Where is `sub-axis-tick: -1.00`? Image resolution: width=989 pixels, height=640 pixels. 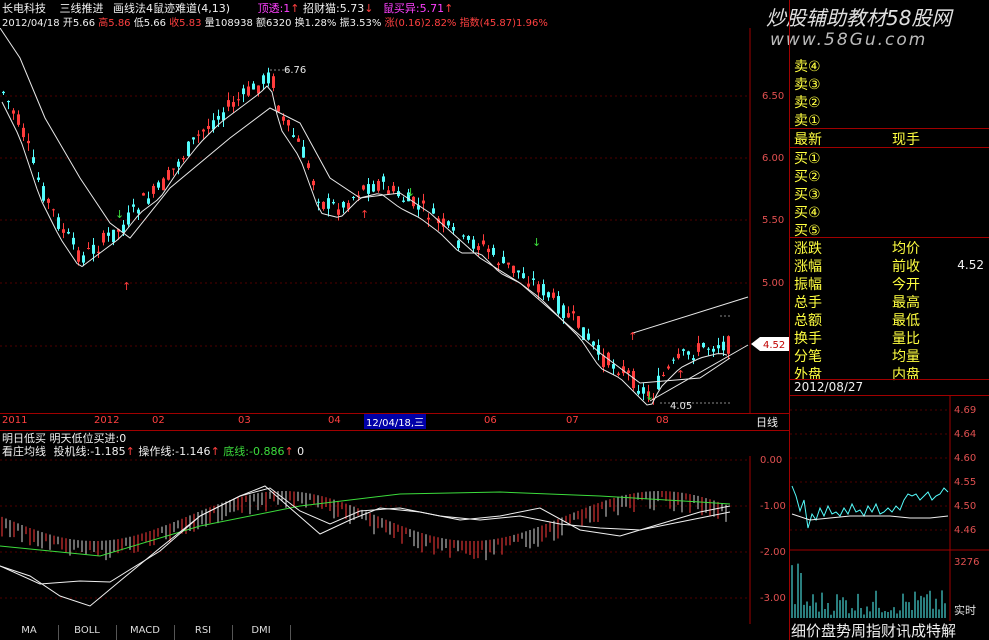
sub-axis-tick: -1.00 is located at coordinates (773, 506).